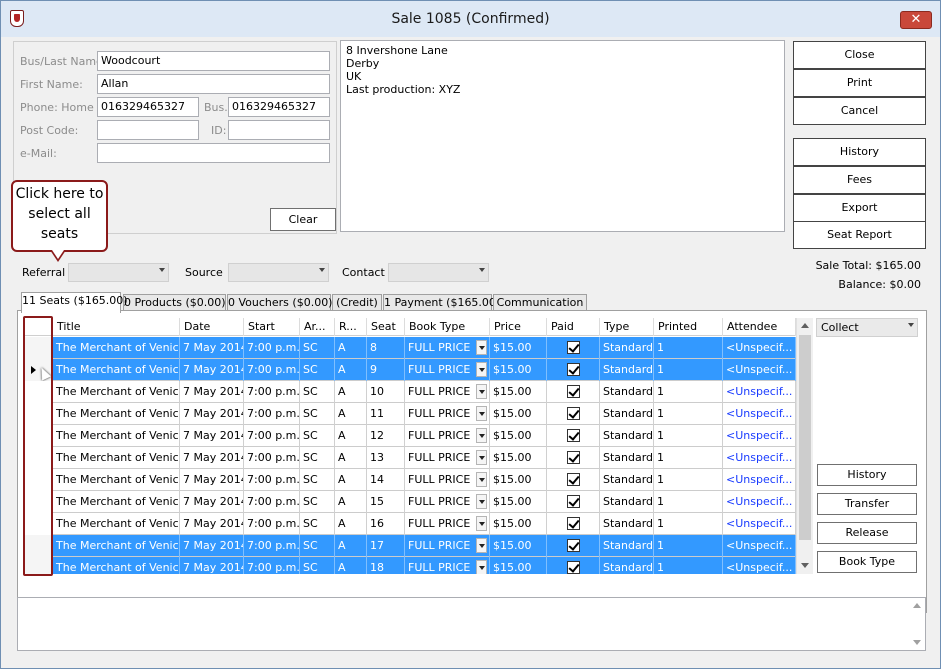  Describe the element at coordinates (213, 84) in the screenshot. I see `first-name-field: Allan` at that location.